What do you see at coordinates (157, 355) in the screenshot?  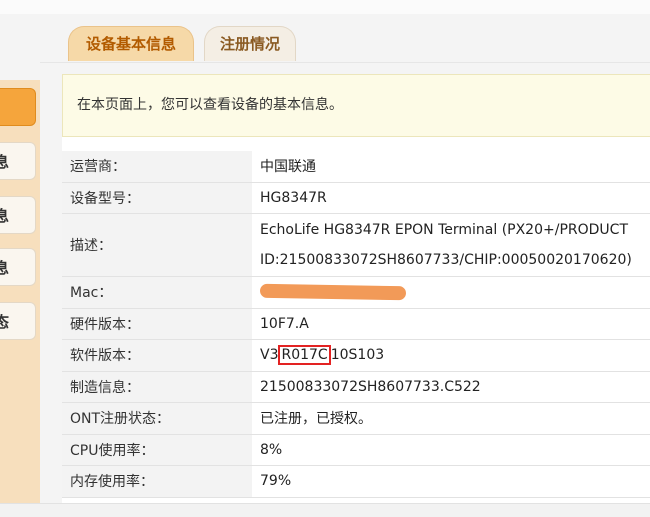 I see `row-label: 软件版本：` at bounding box center [157, 355].